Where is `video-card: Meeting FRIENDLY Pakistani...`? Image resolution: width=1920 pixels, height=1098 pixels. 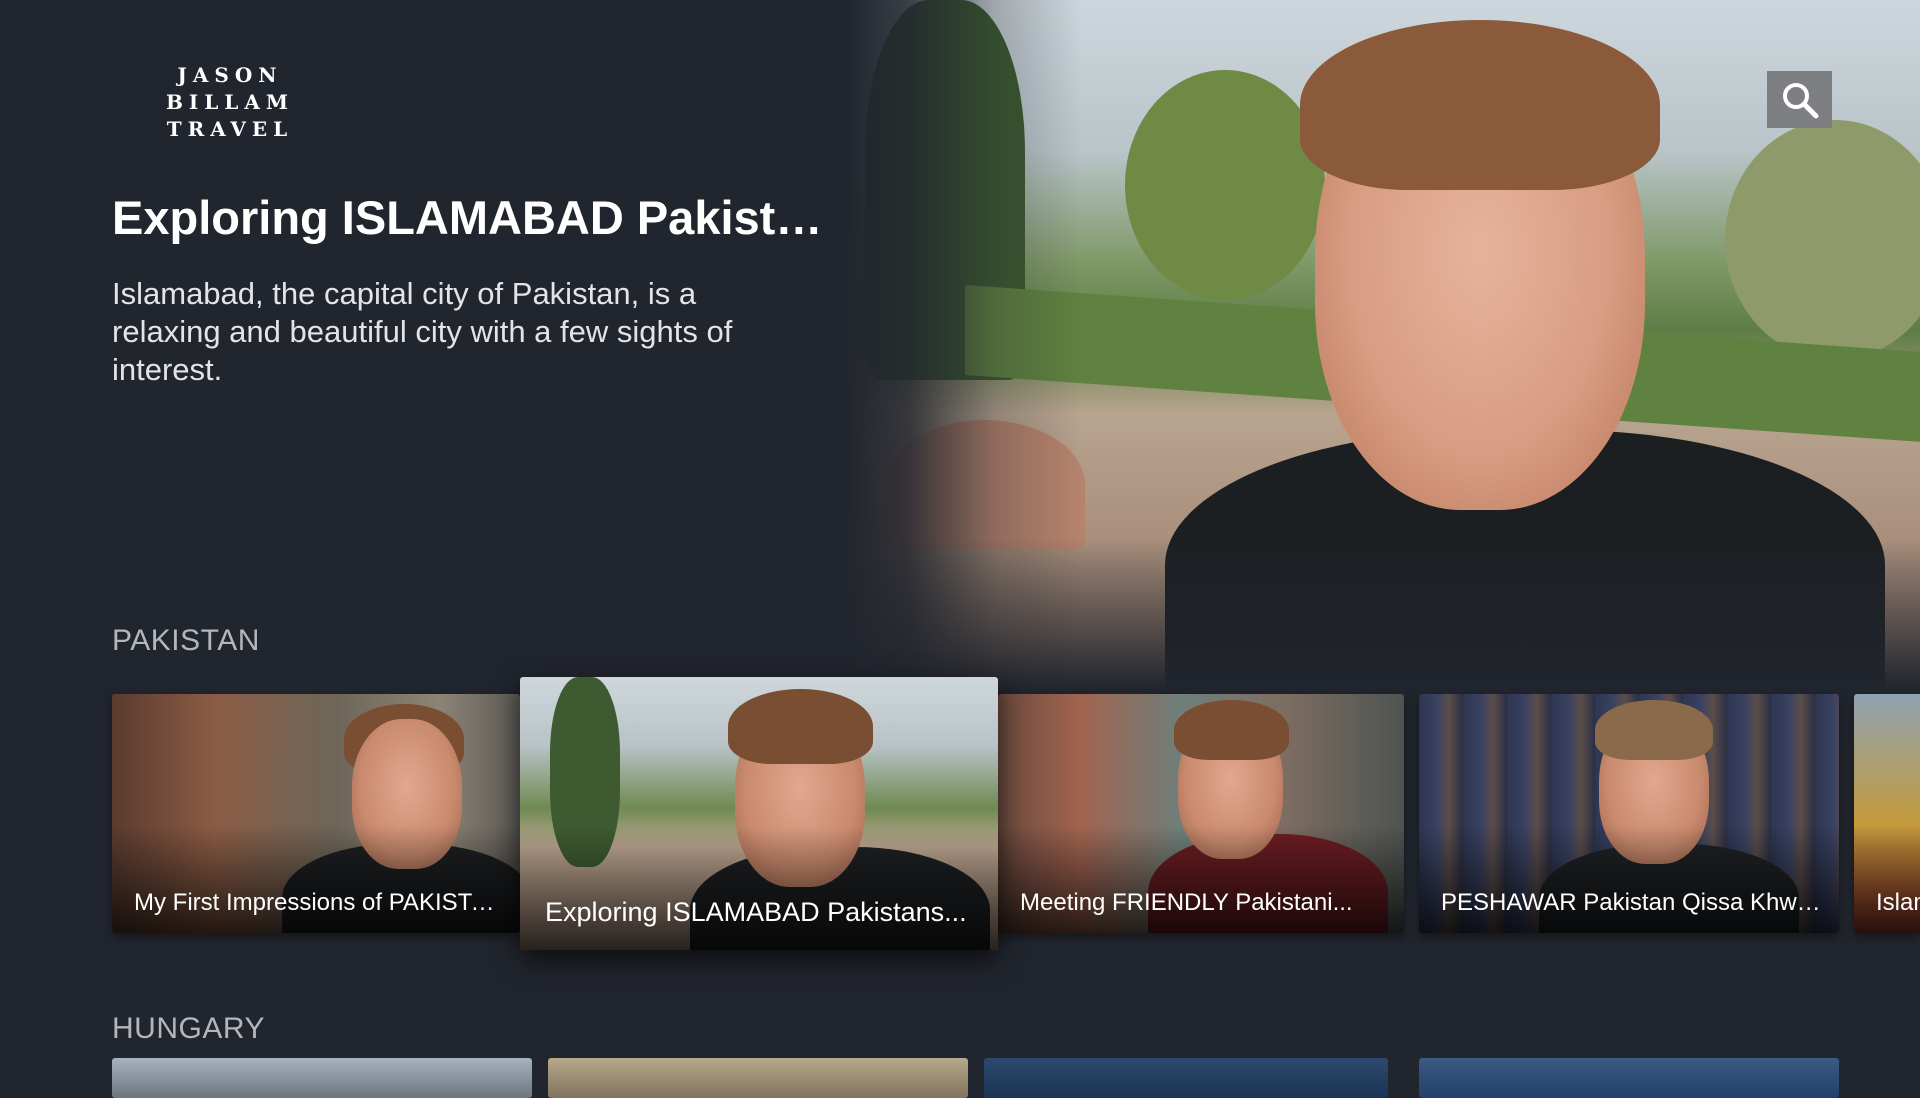
video-card: Meeting FRIENDLY Pakistani... is located at coordinates (1201, 813).